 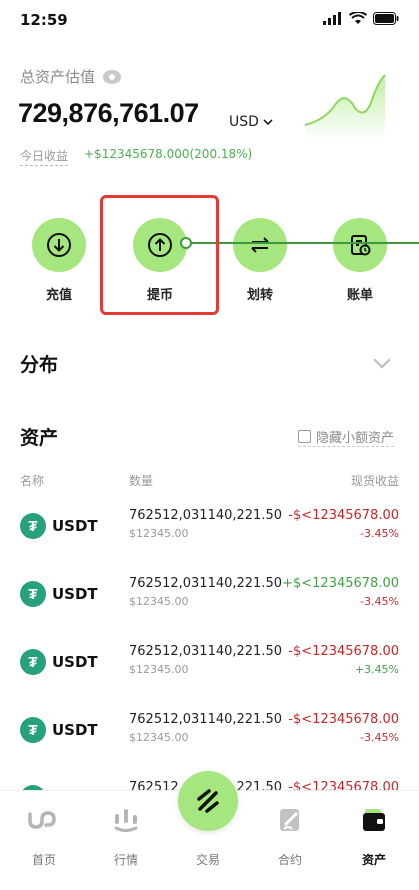 What do you see at coordinates (358, 18) in the screenshot?
I see `wifi-icon` at bounding box center [358, 18].